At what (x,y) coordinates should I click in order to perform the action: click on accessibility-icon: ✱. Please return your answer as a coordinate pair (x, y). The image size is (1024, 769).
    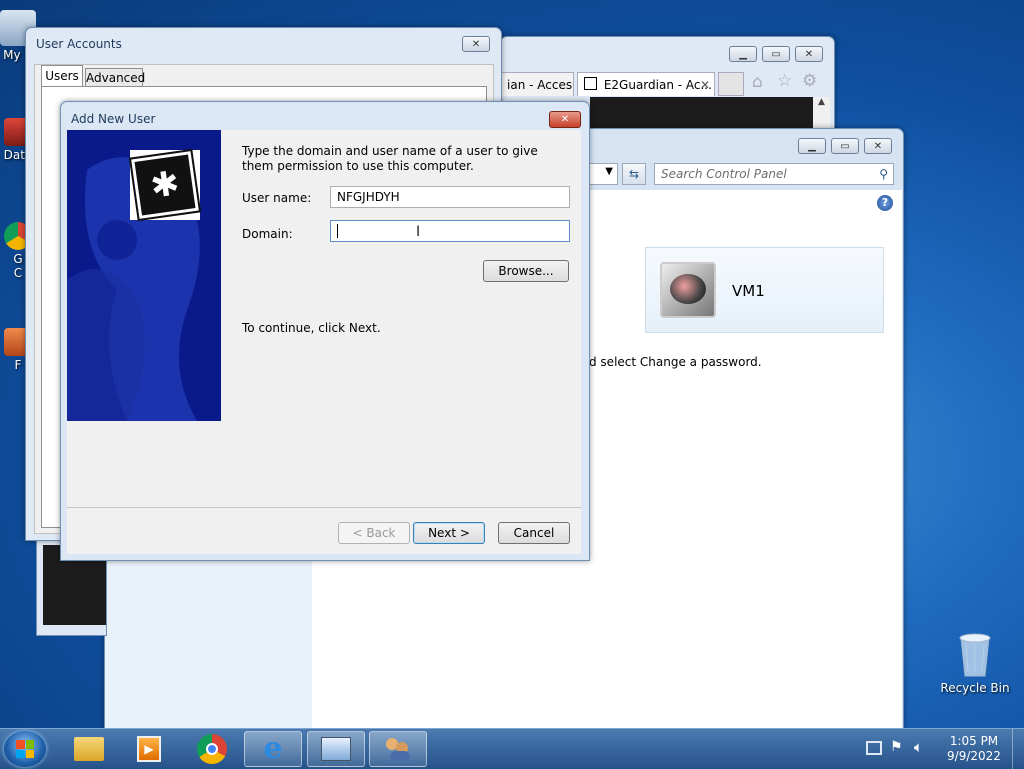
    Looking at the image, I should click on (165, 185).